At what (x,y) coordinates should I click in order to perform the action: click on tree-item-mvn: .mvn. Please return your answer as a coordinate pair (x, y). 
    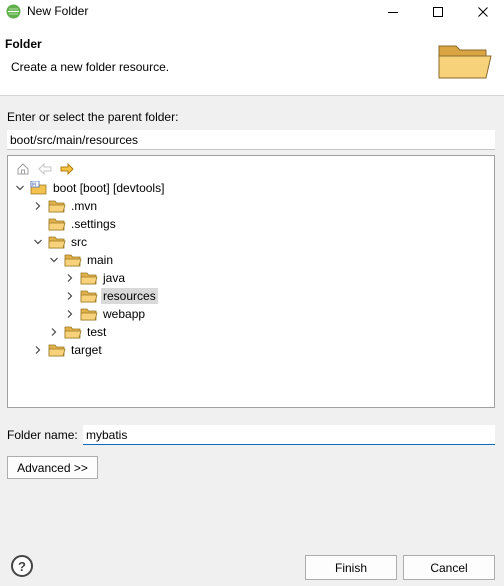
    Looking at the image, I should click on (65, 206).